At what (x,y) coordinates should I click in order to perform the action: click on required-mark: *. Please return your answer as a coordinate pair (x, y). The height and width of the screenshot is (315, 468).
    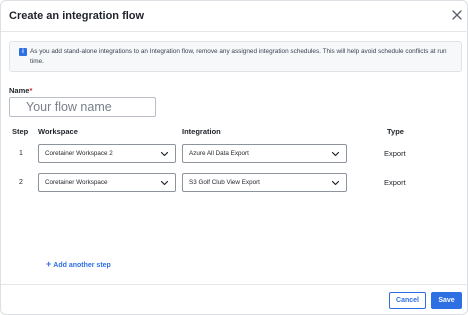
    Looking at the image, I should click on (31, 90).